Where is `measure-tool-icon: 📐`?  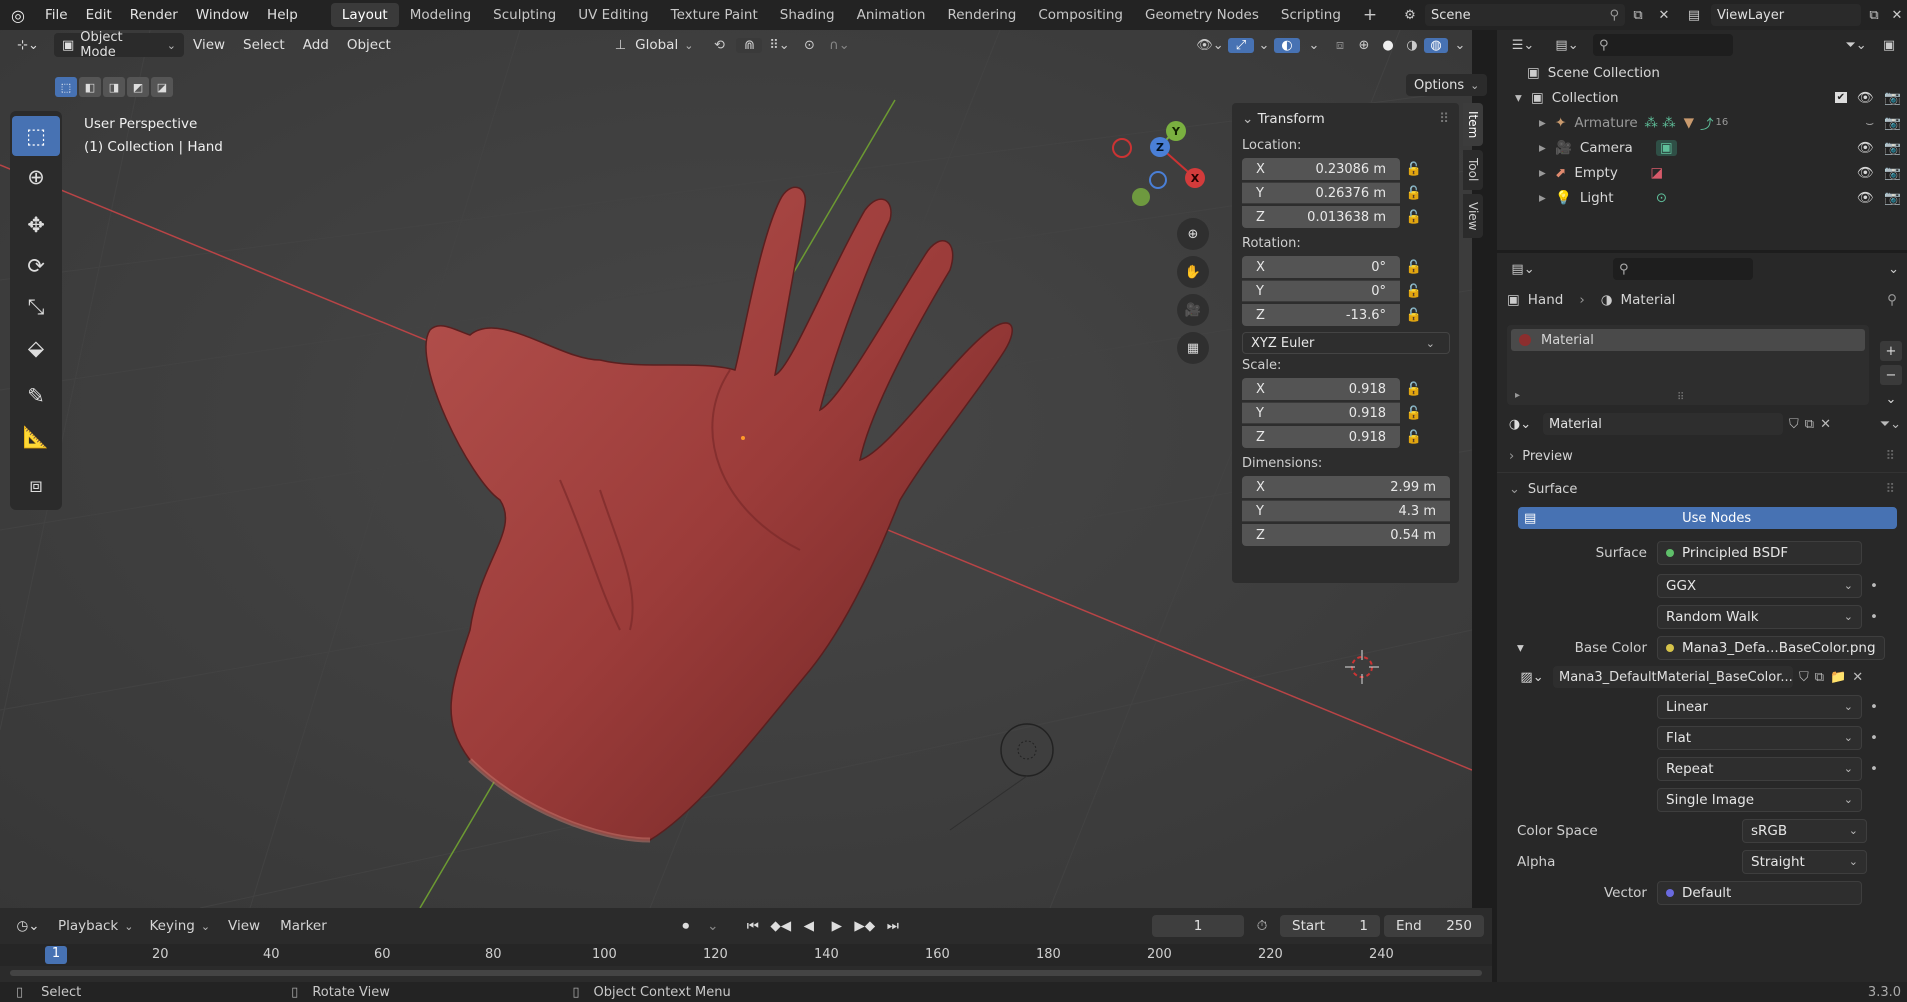
measure-tool-icon: 📐 is located at coordinates (36, 437).